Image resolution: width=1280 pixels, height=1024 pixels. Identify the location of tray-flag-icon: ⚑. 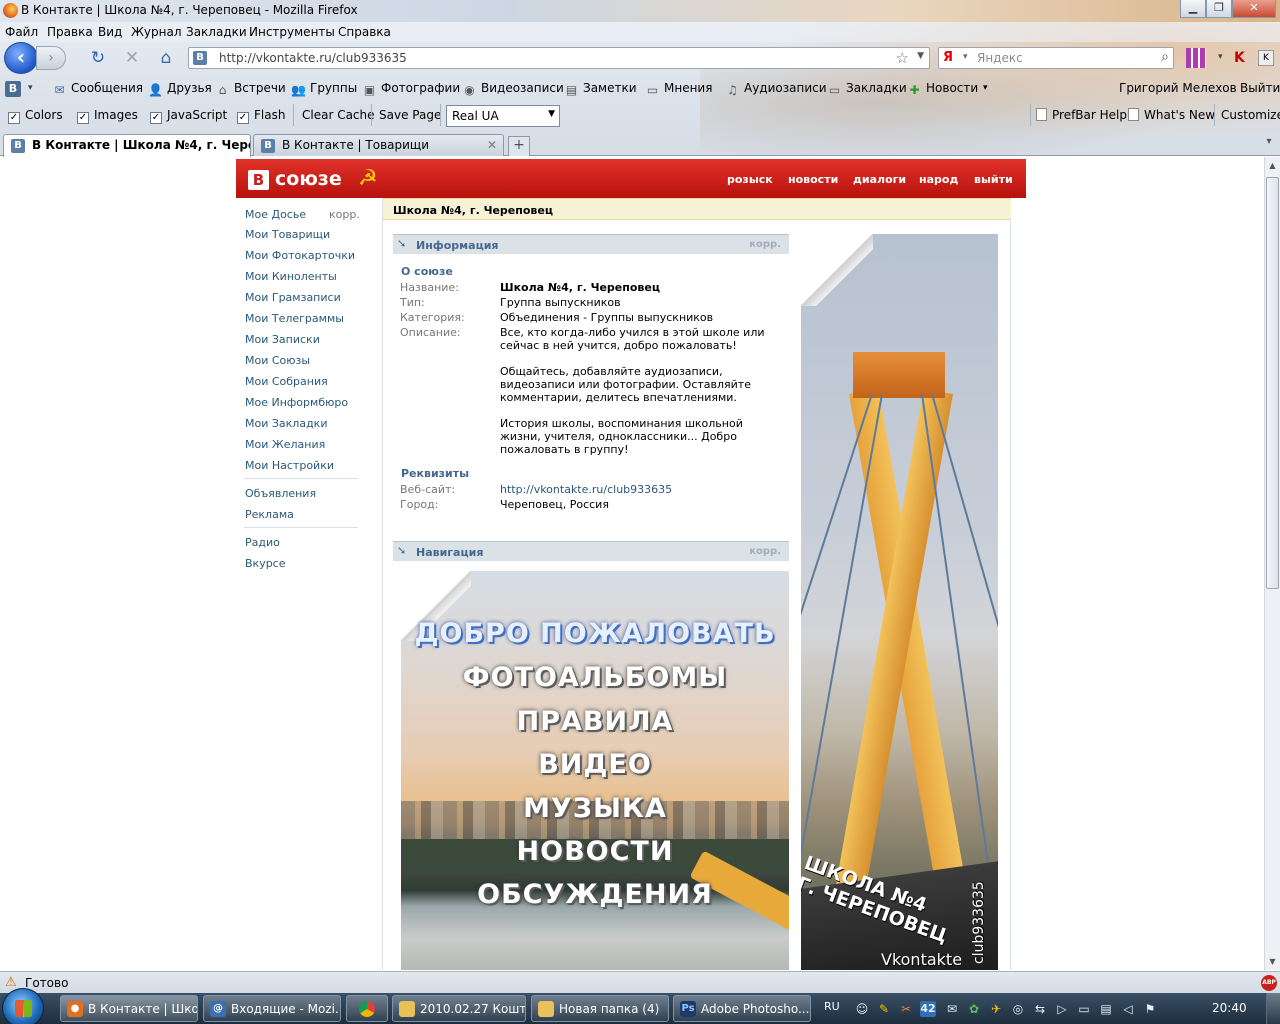
(1150, 1009).